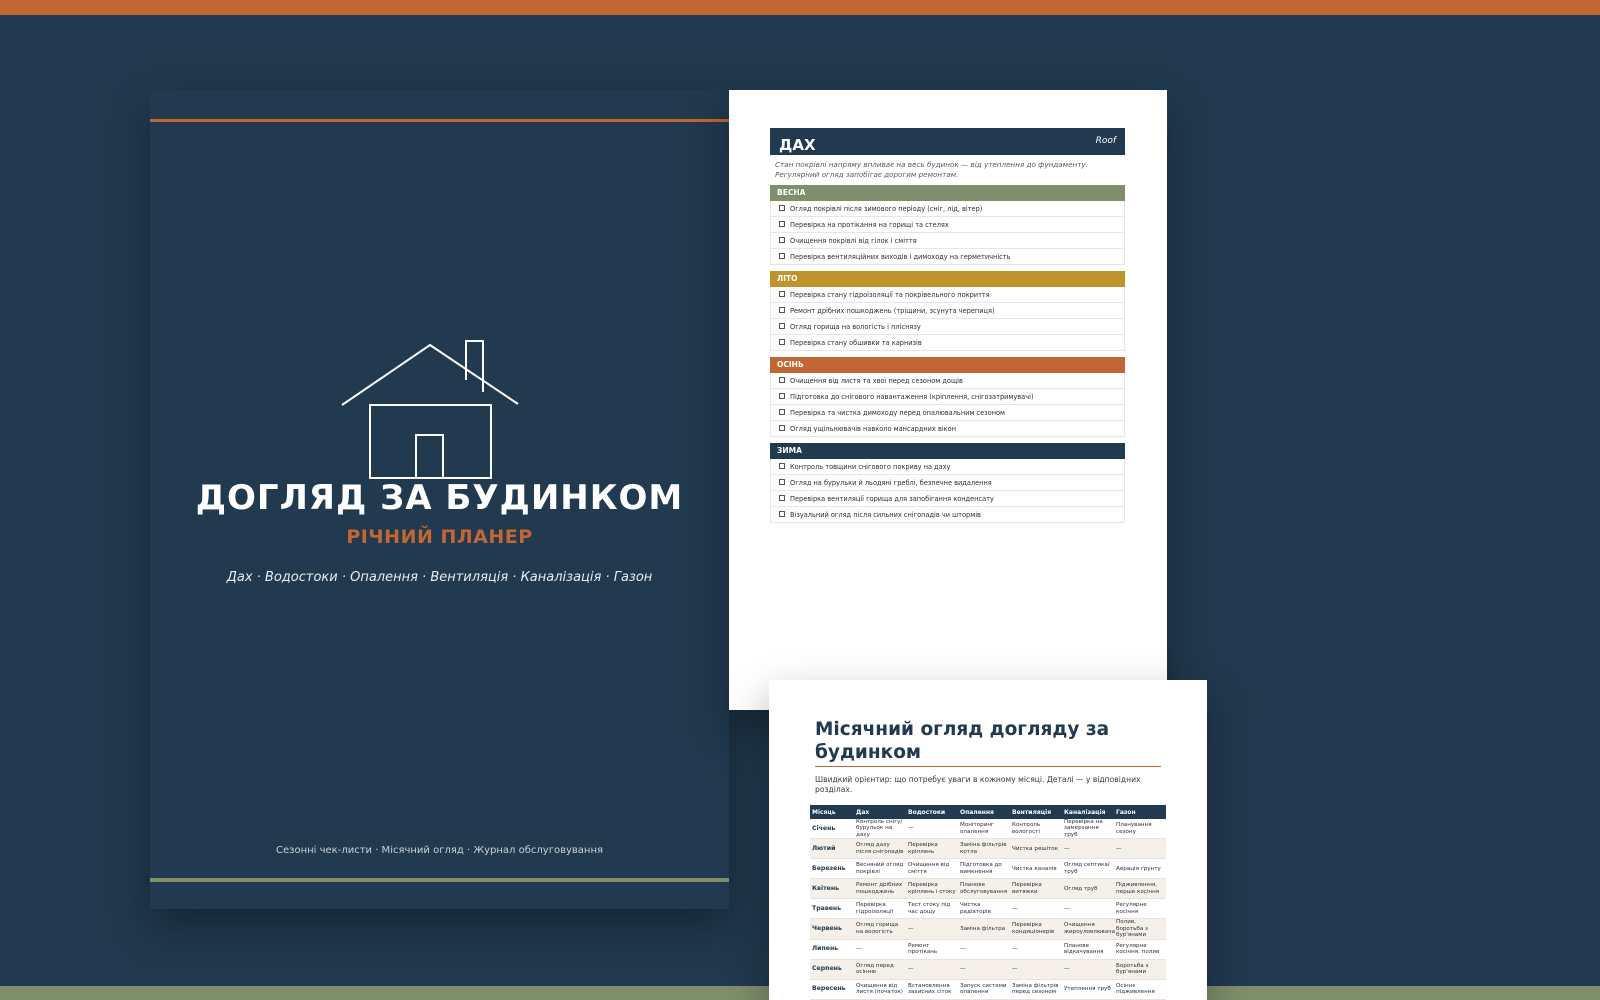 The image size is (1600, 1000). I want to click on checklist-item: Очищення покрівлі від гілок і сміття, so click(947, 241).